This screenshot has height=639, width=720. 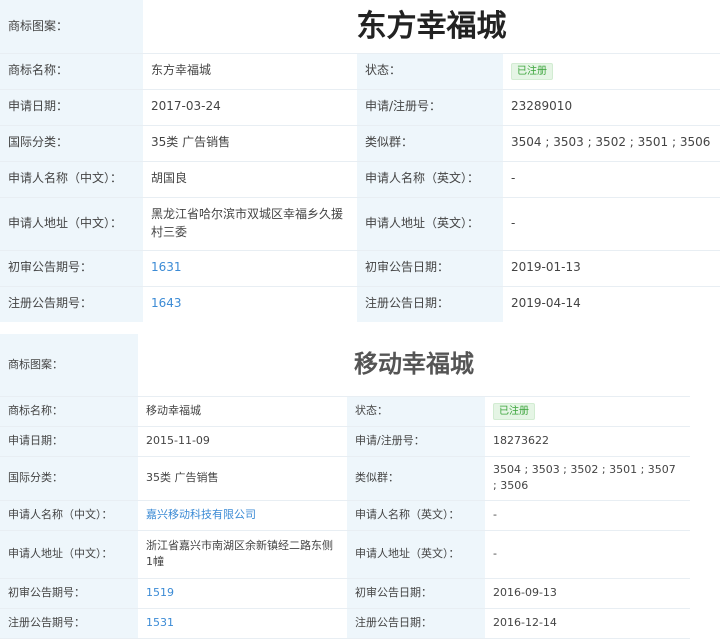 What do you see at coordinates (588, 478) in the screenshot?
I see `similar-groups: 3504 ; 3503 ; 3502 ; 3501 ; 3507 ; 3506` at bounding box center [588, 478].